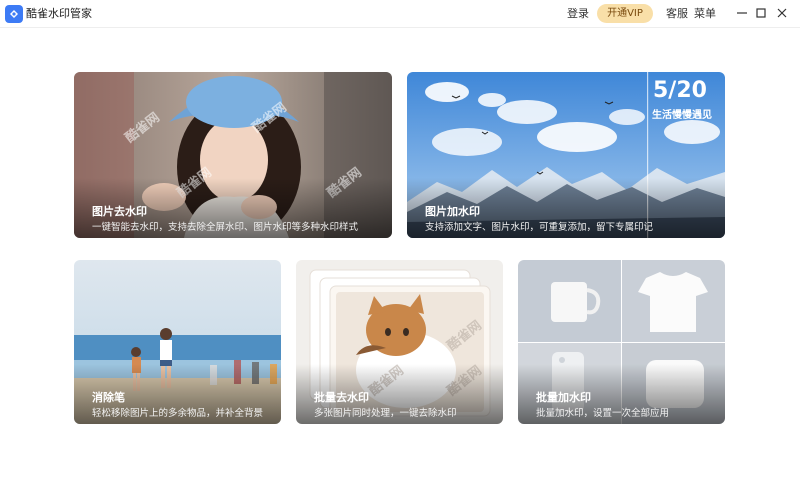 This screenshot has width=800, height=487. I want to click on overlay-subtext: 生活慢慢遇见, so click(682, 115).